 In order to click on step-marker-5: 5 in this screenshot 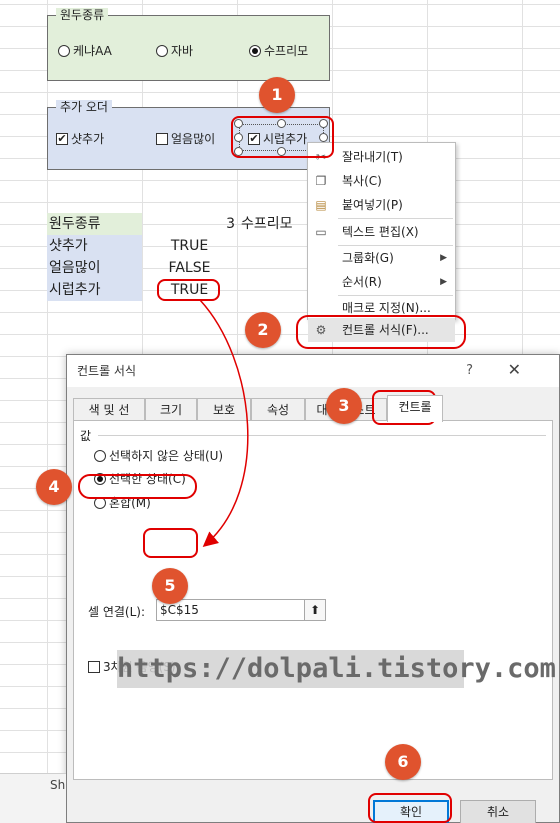, I will do `click(170, 586)`.